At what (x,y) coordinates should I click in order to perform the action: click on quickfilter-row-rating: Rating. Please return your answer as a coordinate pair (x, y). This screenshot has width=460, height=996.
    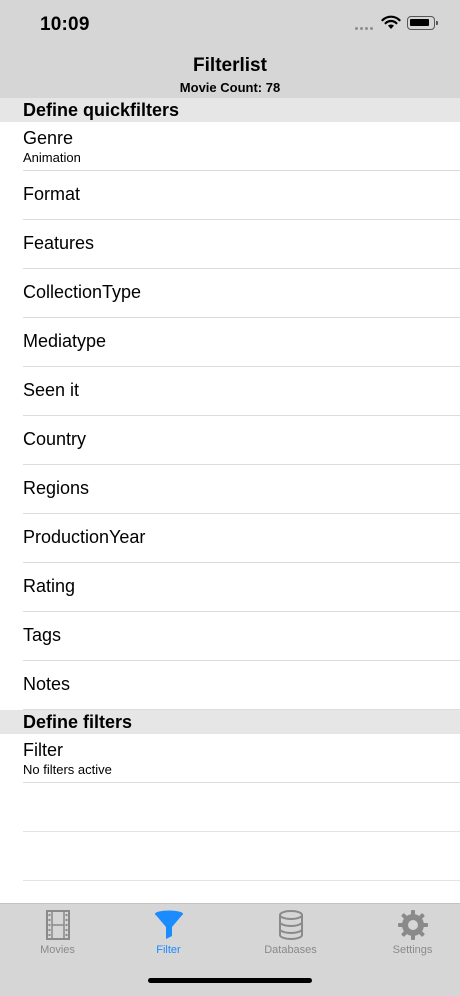
    Looking at the image, I should click on (230, 587).